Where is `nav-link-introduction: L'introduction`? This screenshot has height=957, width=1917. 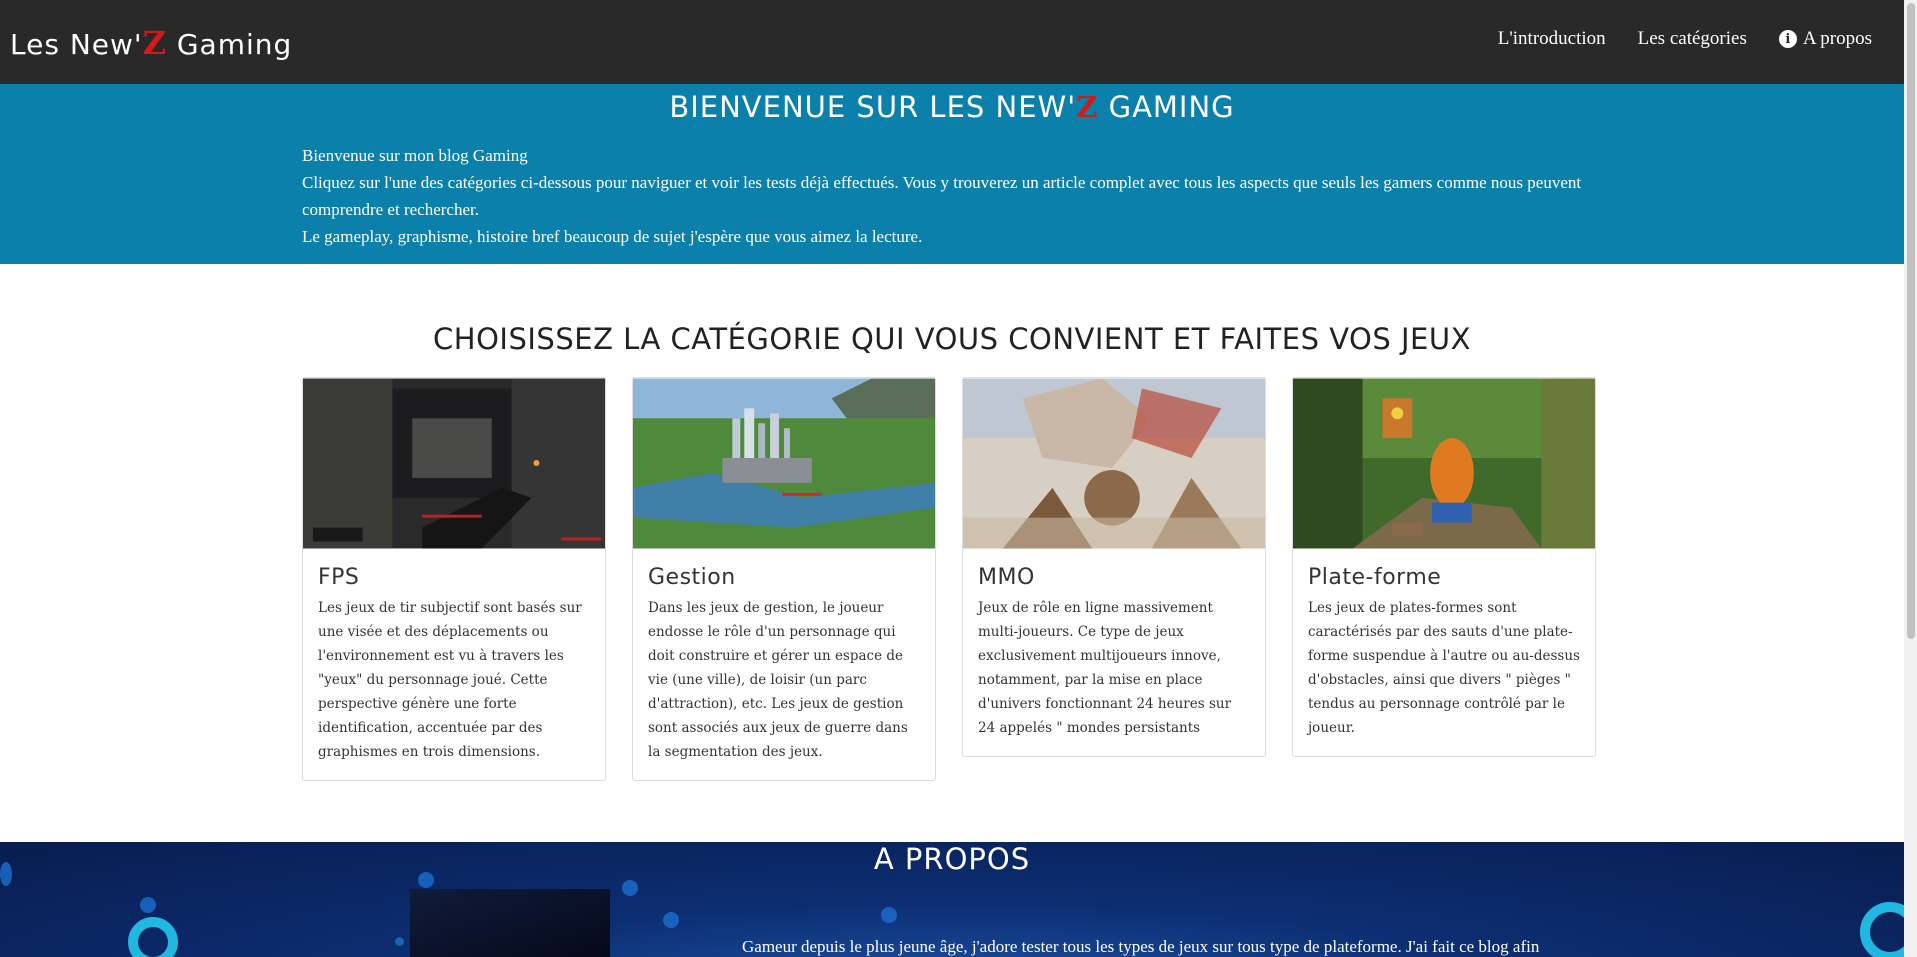 nav-link-introduction: L'introduction is located at coordinates (1552, 39).